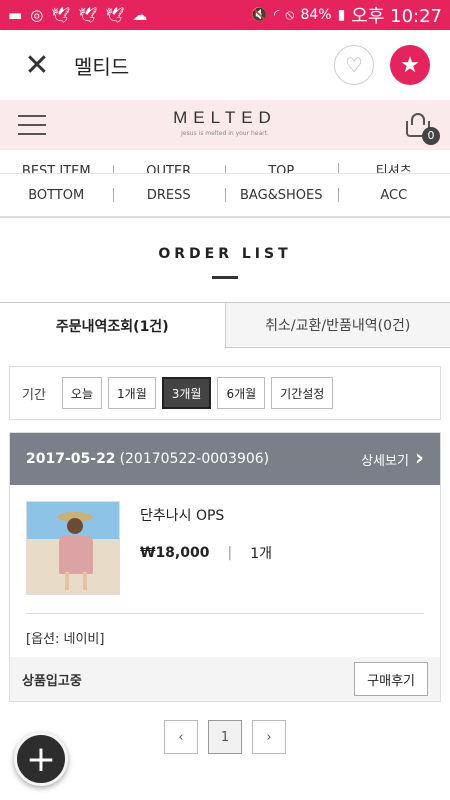 Image resolution: width=450 pixels, height=800 pixels. What do you see at coordinates (37, 14) in the screenshot?
I see `record-icon: ◎` at bounding box center [37, 14].